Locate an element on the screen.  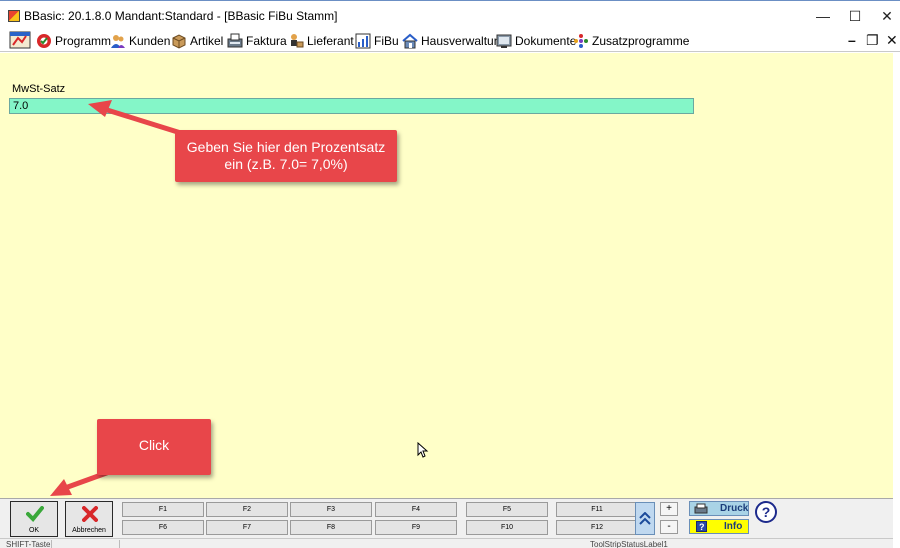
menu-kunden: Kunden is located at coordinates (140, 41).